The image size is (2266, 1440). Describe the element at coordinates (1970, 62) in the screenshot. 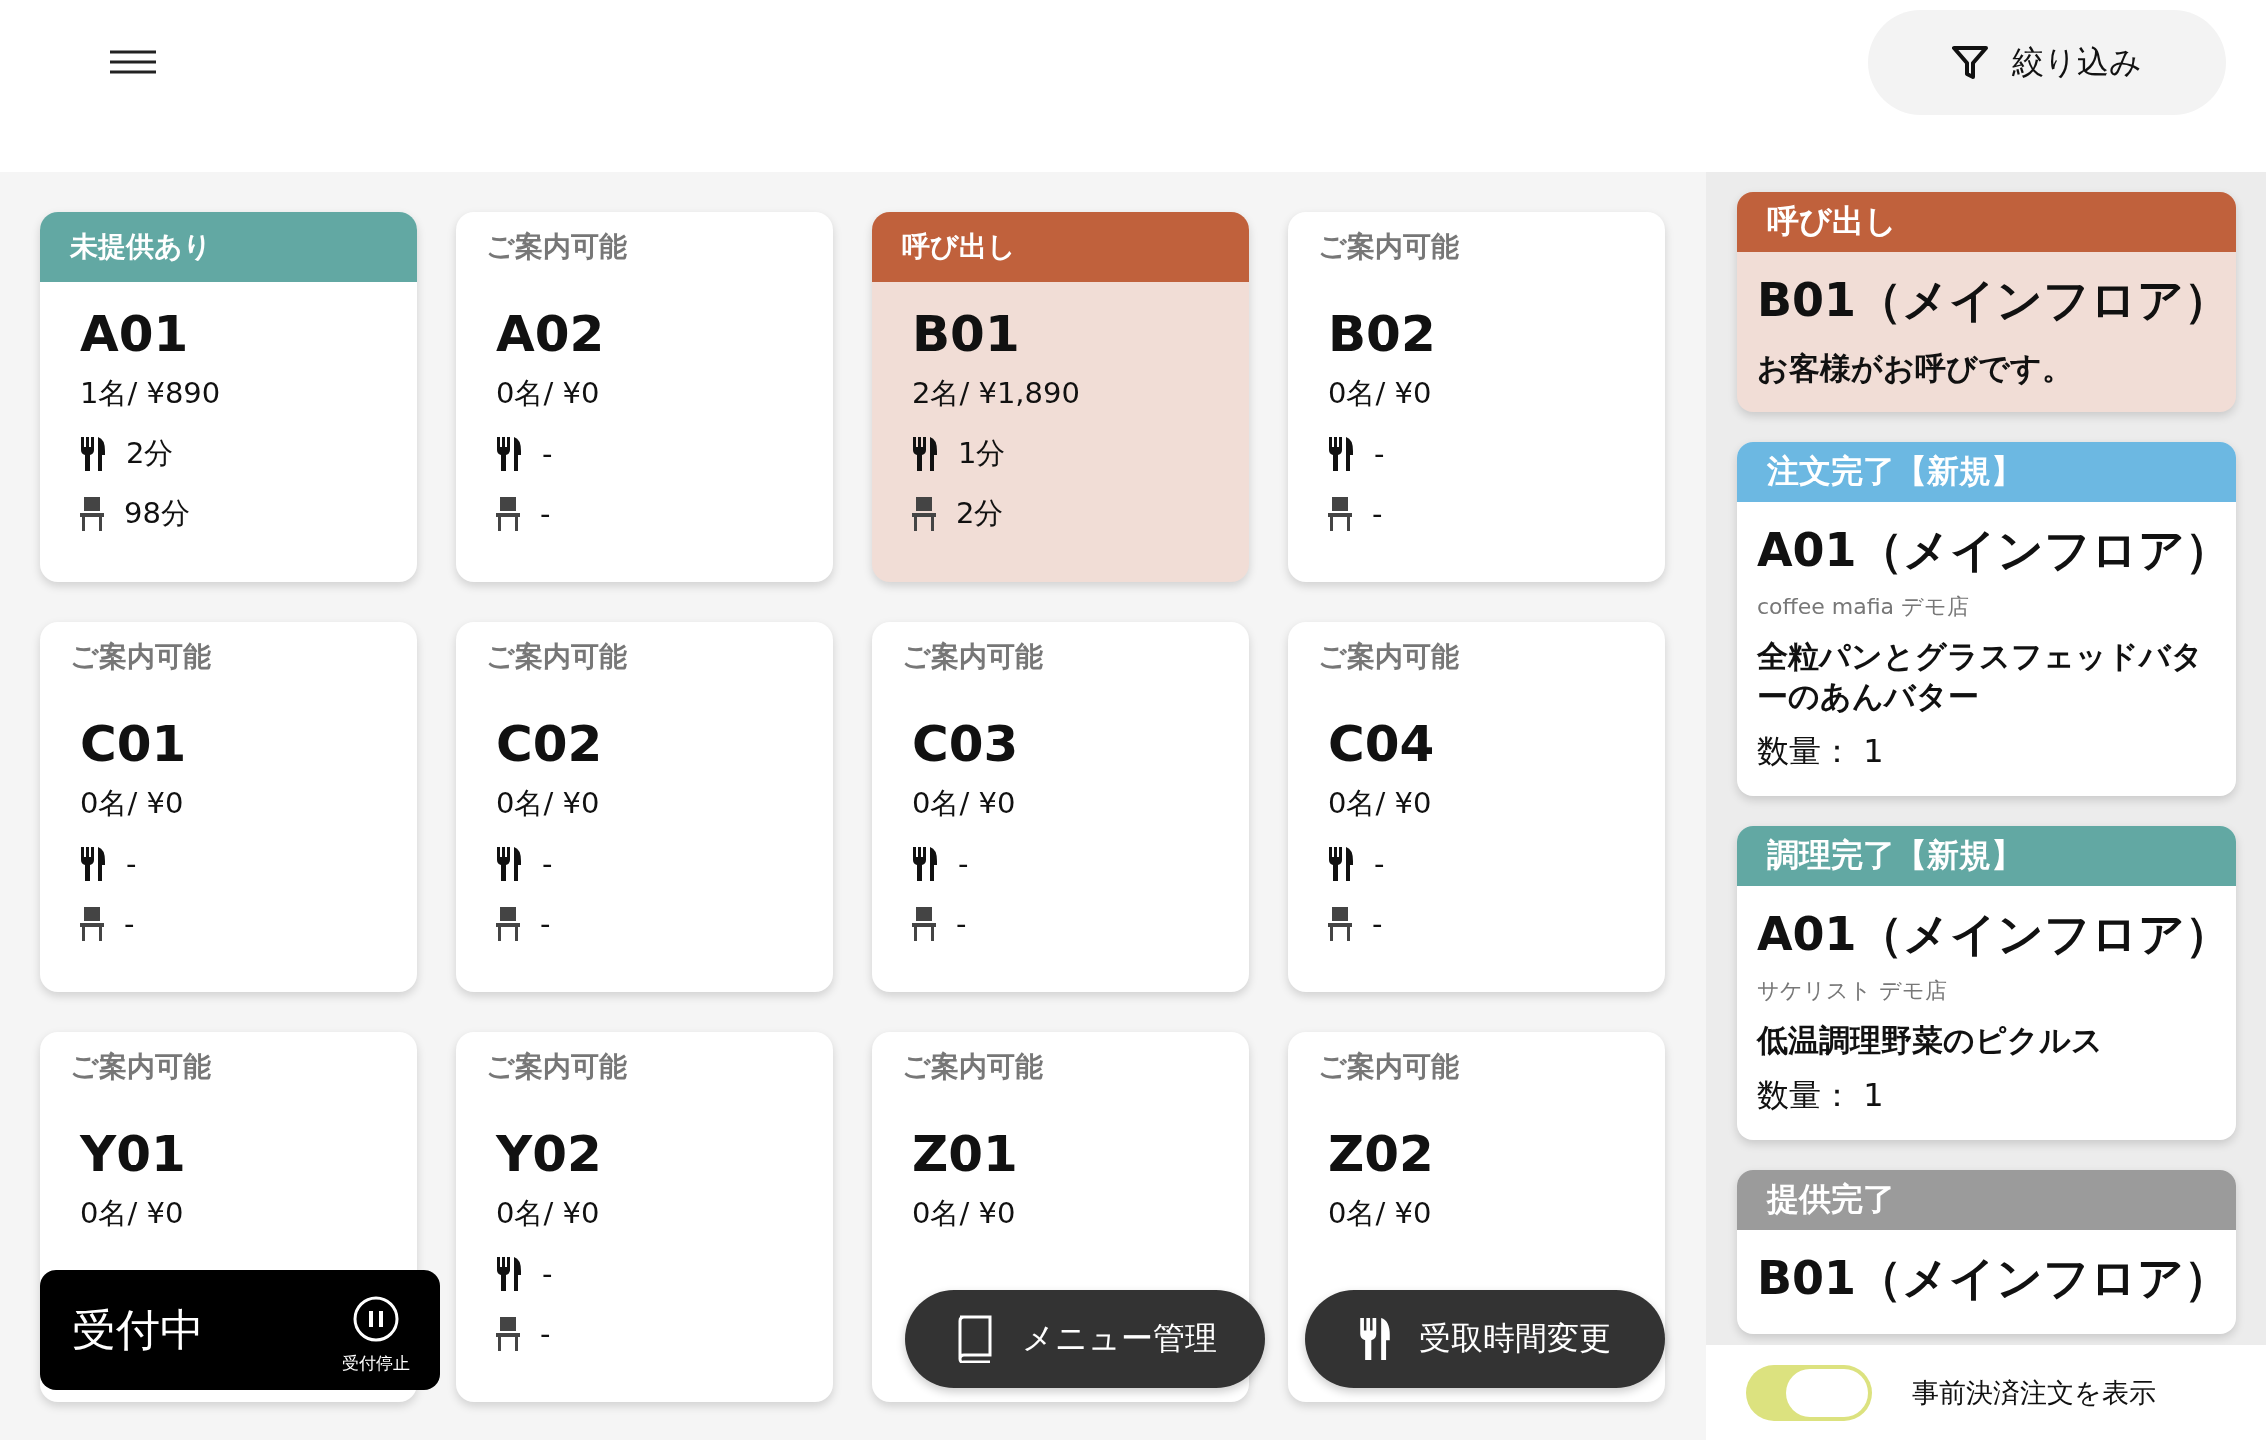

I see `filter-icon` at that location.